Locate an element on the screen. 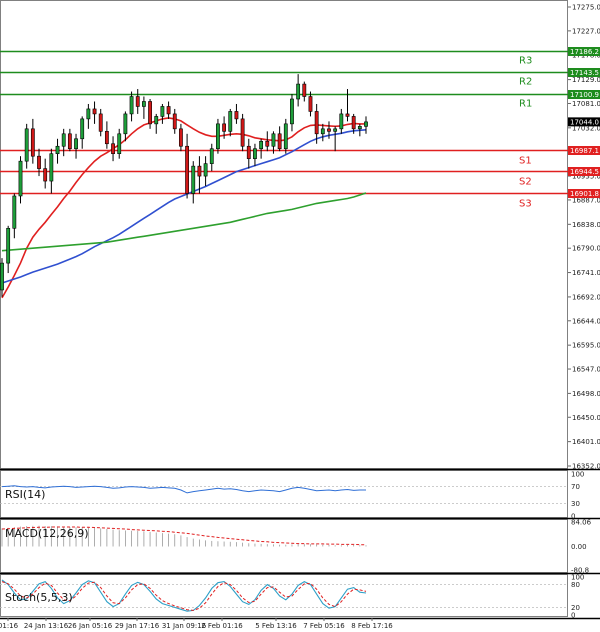 This screenshot has height=632, width=600. time-tick-label: 8 Feb 17:16 is located at coordinates (372, 626).